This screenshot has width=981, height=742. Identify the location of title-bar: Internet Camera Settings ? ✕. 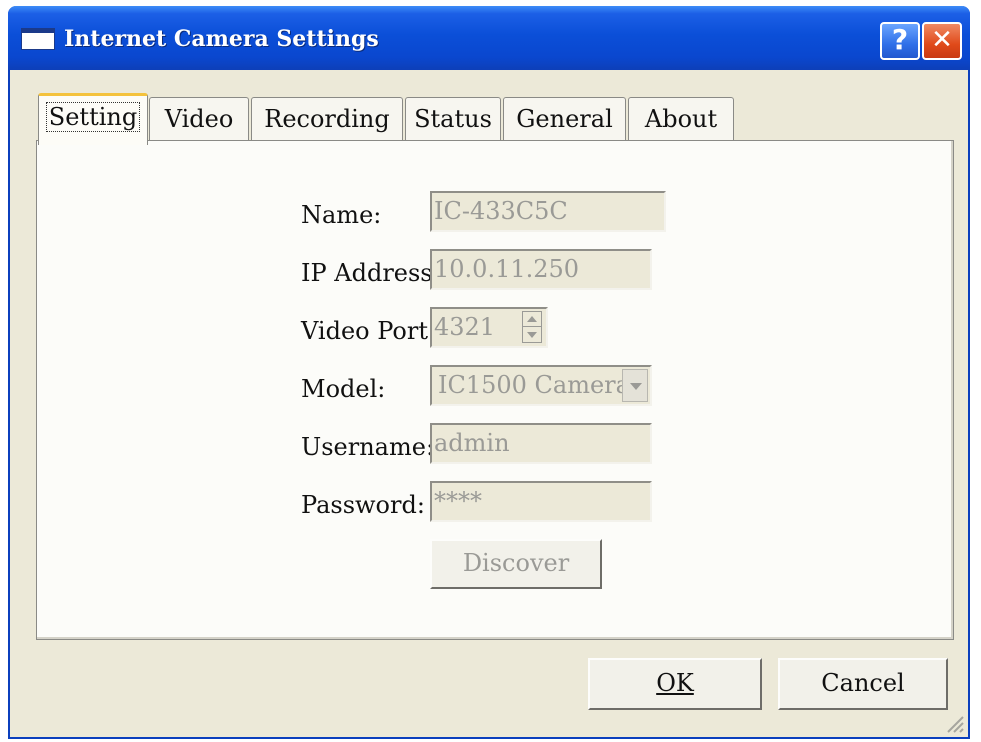
(489, 38).